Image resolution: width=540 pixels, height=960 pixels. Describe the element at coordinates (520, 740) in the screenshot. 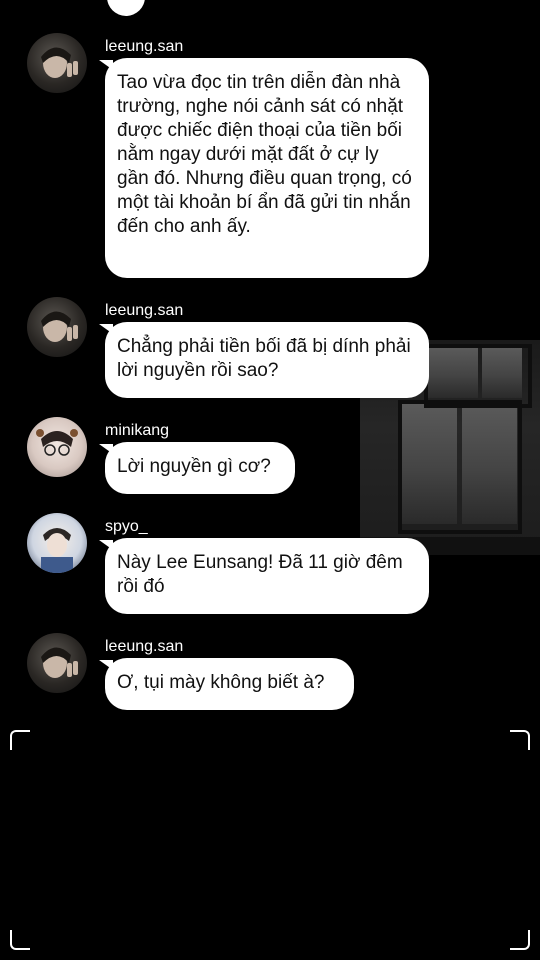

I see `corner-bracket-top-right` at that location.